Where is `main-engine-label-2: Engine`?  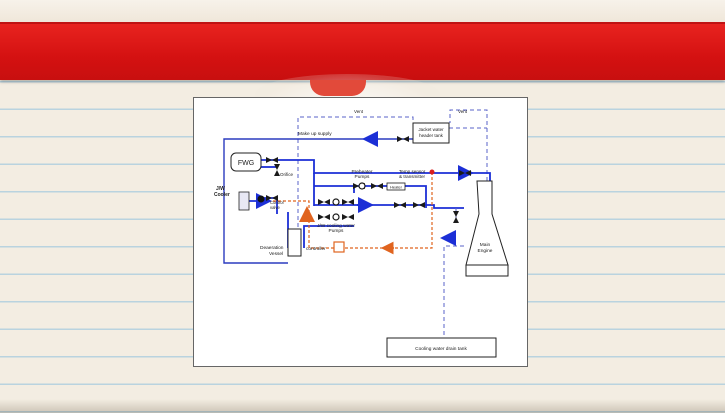 main-engine-label-2: Engine is located at coordinates (485, 251).